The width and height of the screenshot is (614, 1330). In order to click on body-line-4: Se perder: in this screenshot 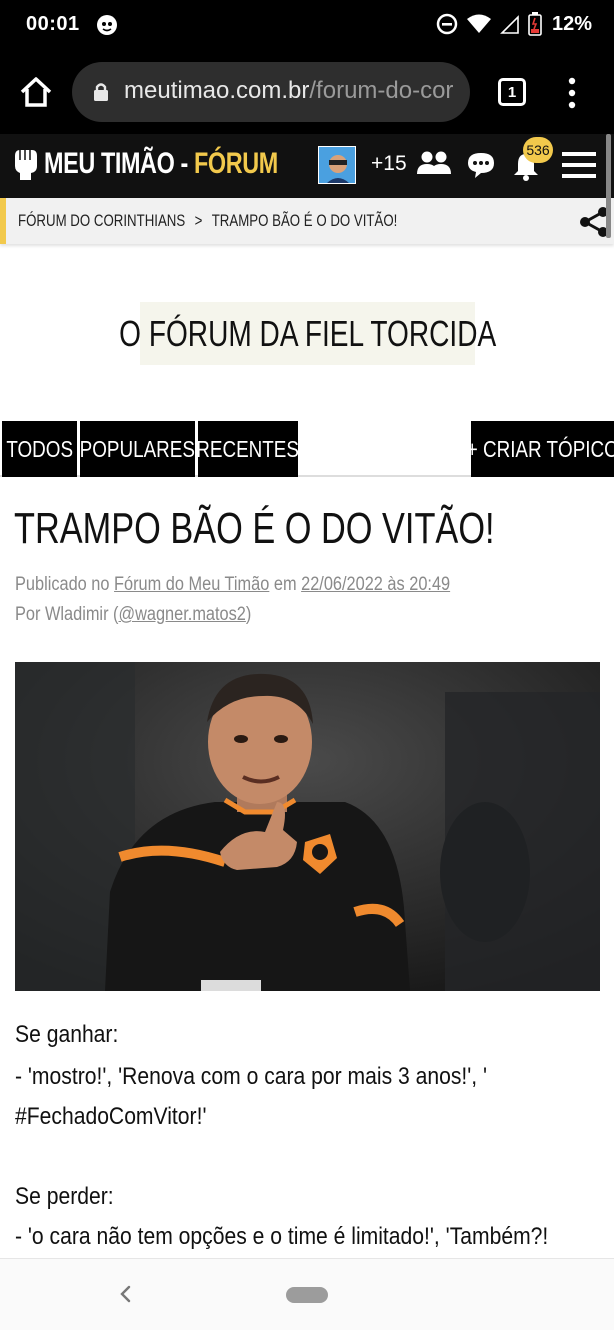, I will do `click(64, 1196)`.